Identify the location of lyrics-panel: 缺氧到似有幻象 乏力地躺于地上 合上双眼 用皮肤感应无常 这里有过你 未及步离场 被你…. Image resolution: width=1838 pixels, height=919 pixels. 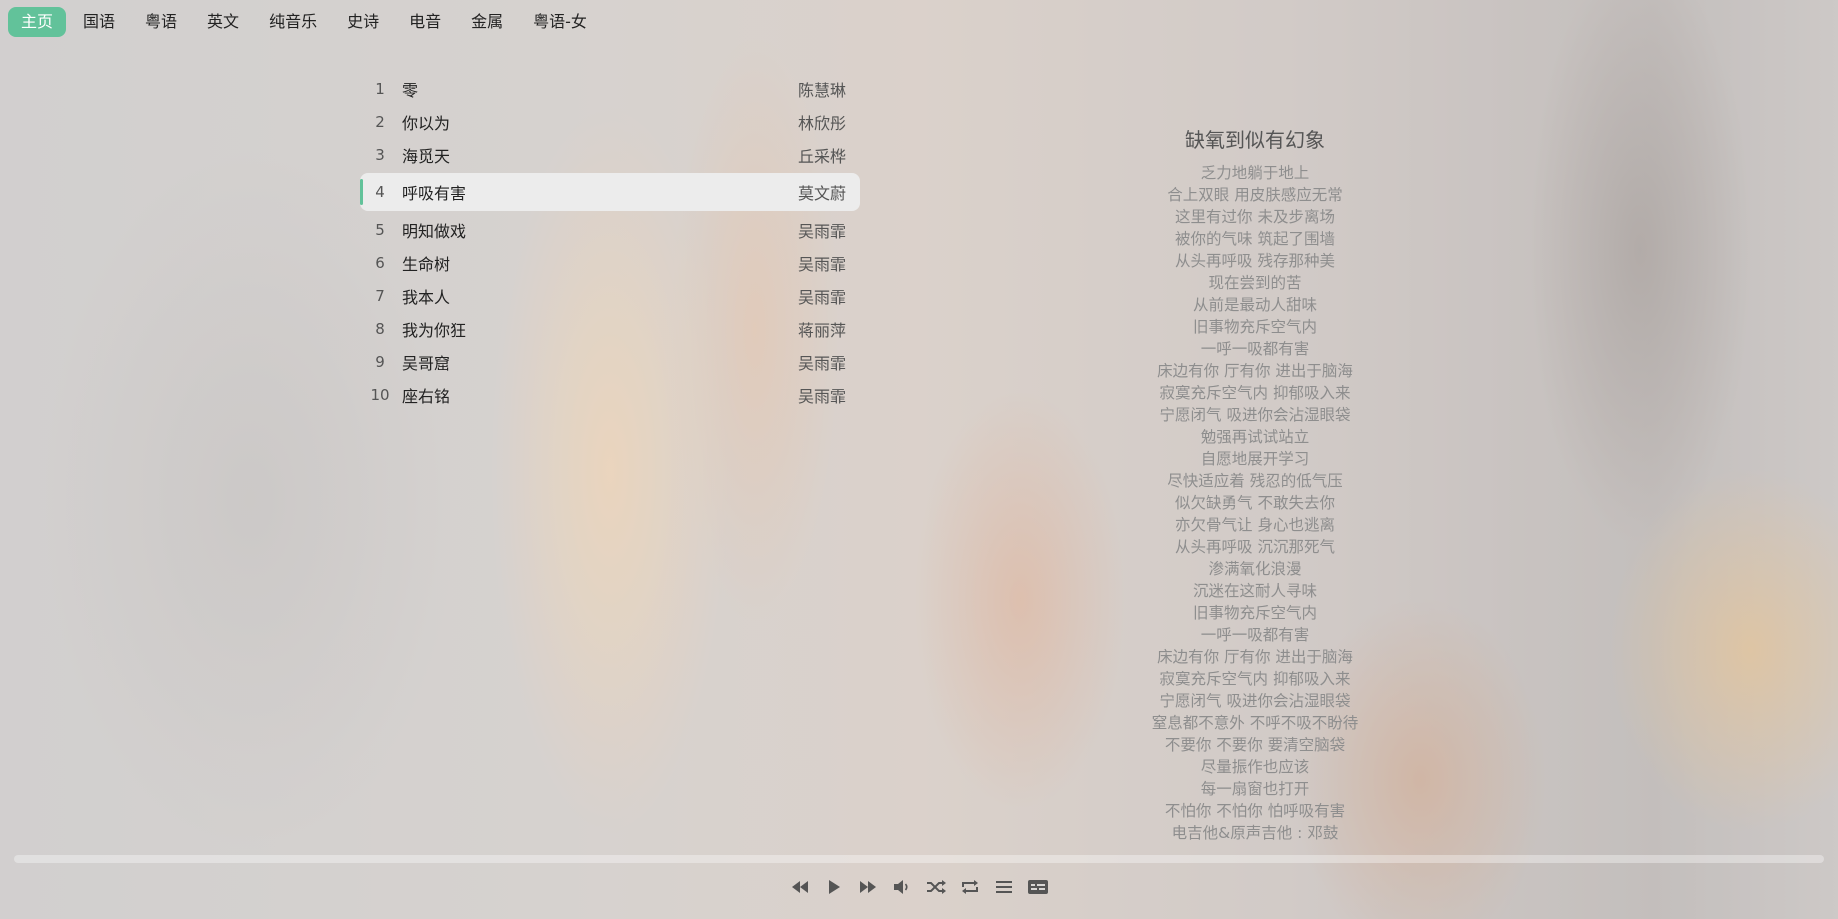
(1255, 485).